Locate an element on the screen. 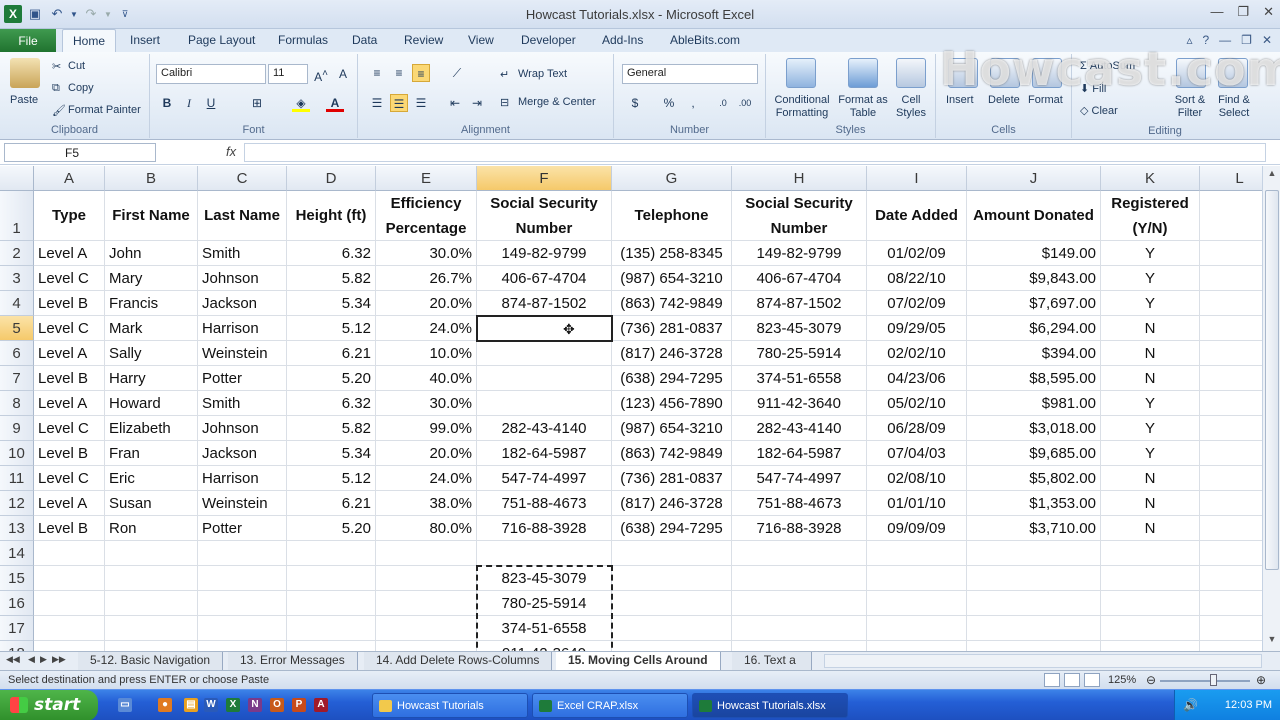 The height and width of the screenshot is (720, 1280). percent-button: % is located at coordinates (669, 103).